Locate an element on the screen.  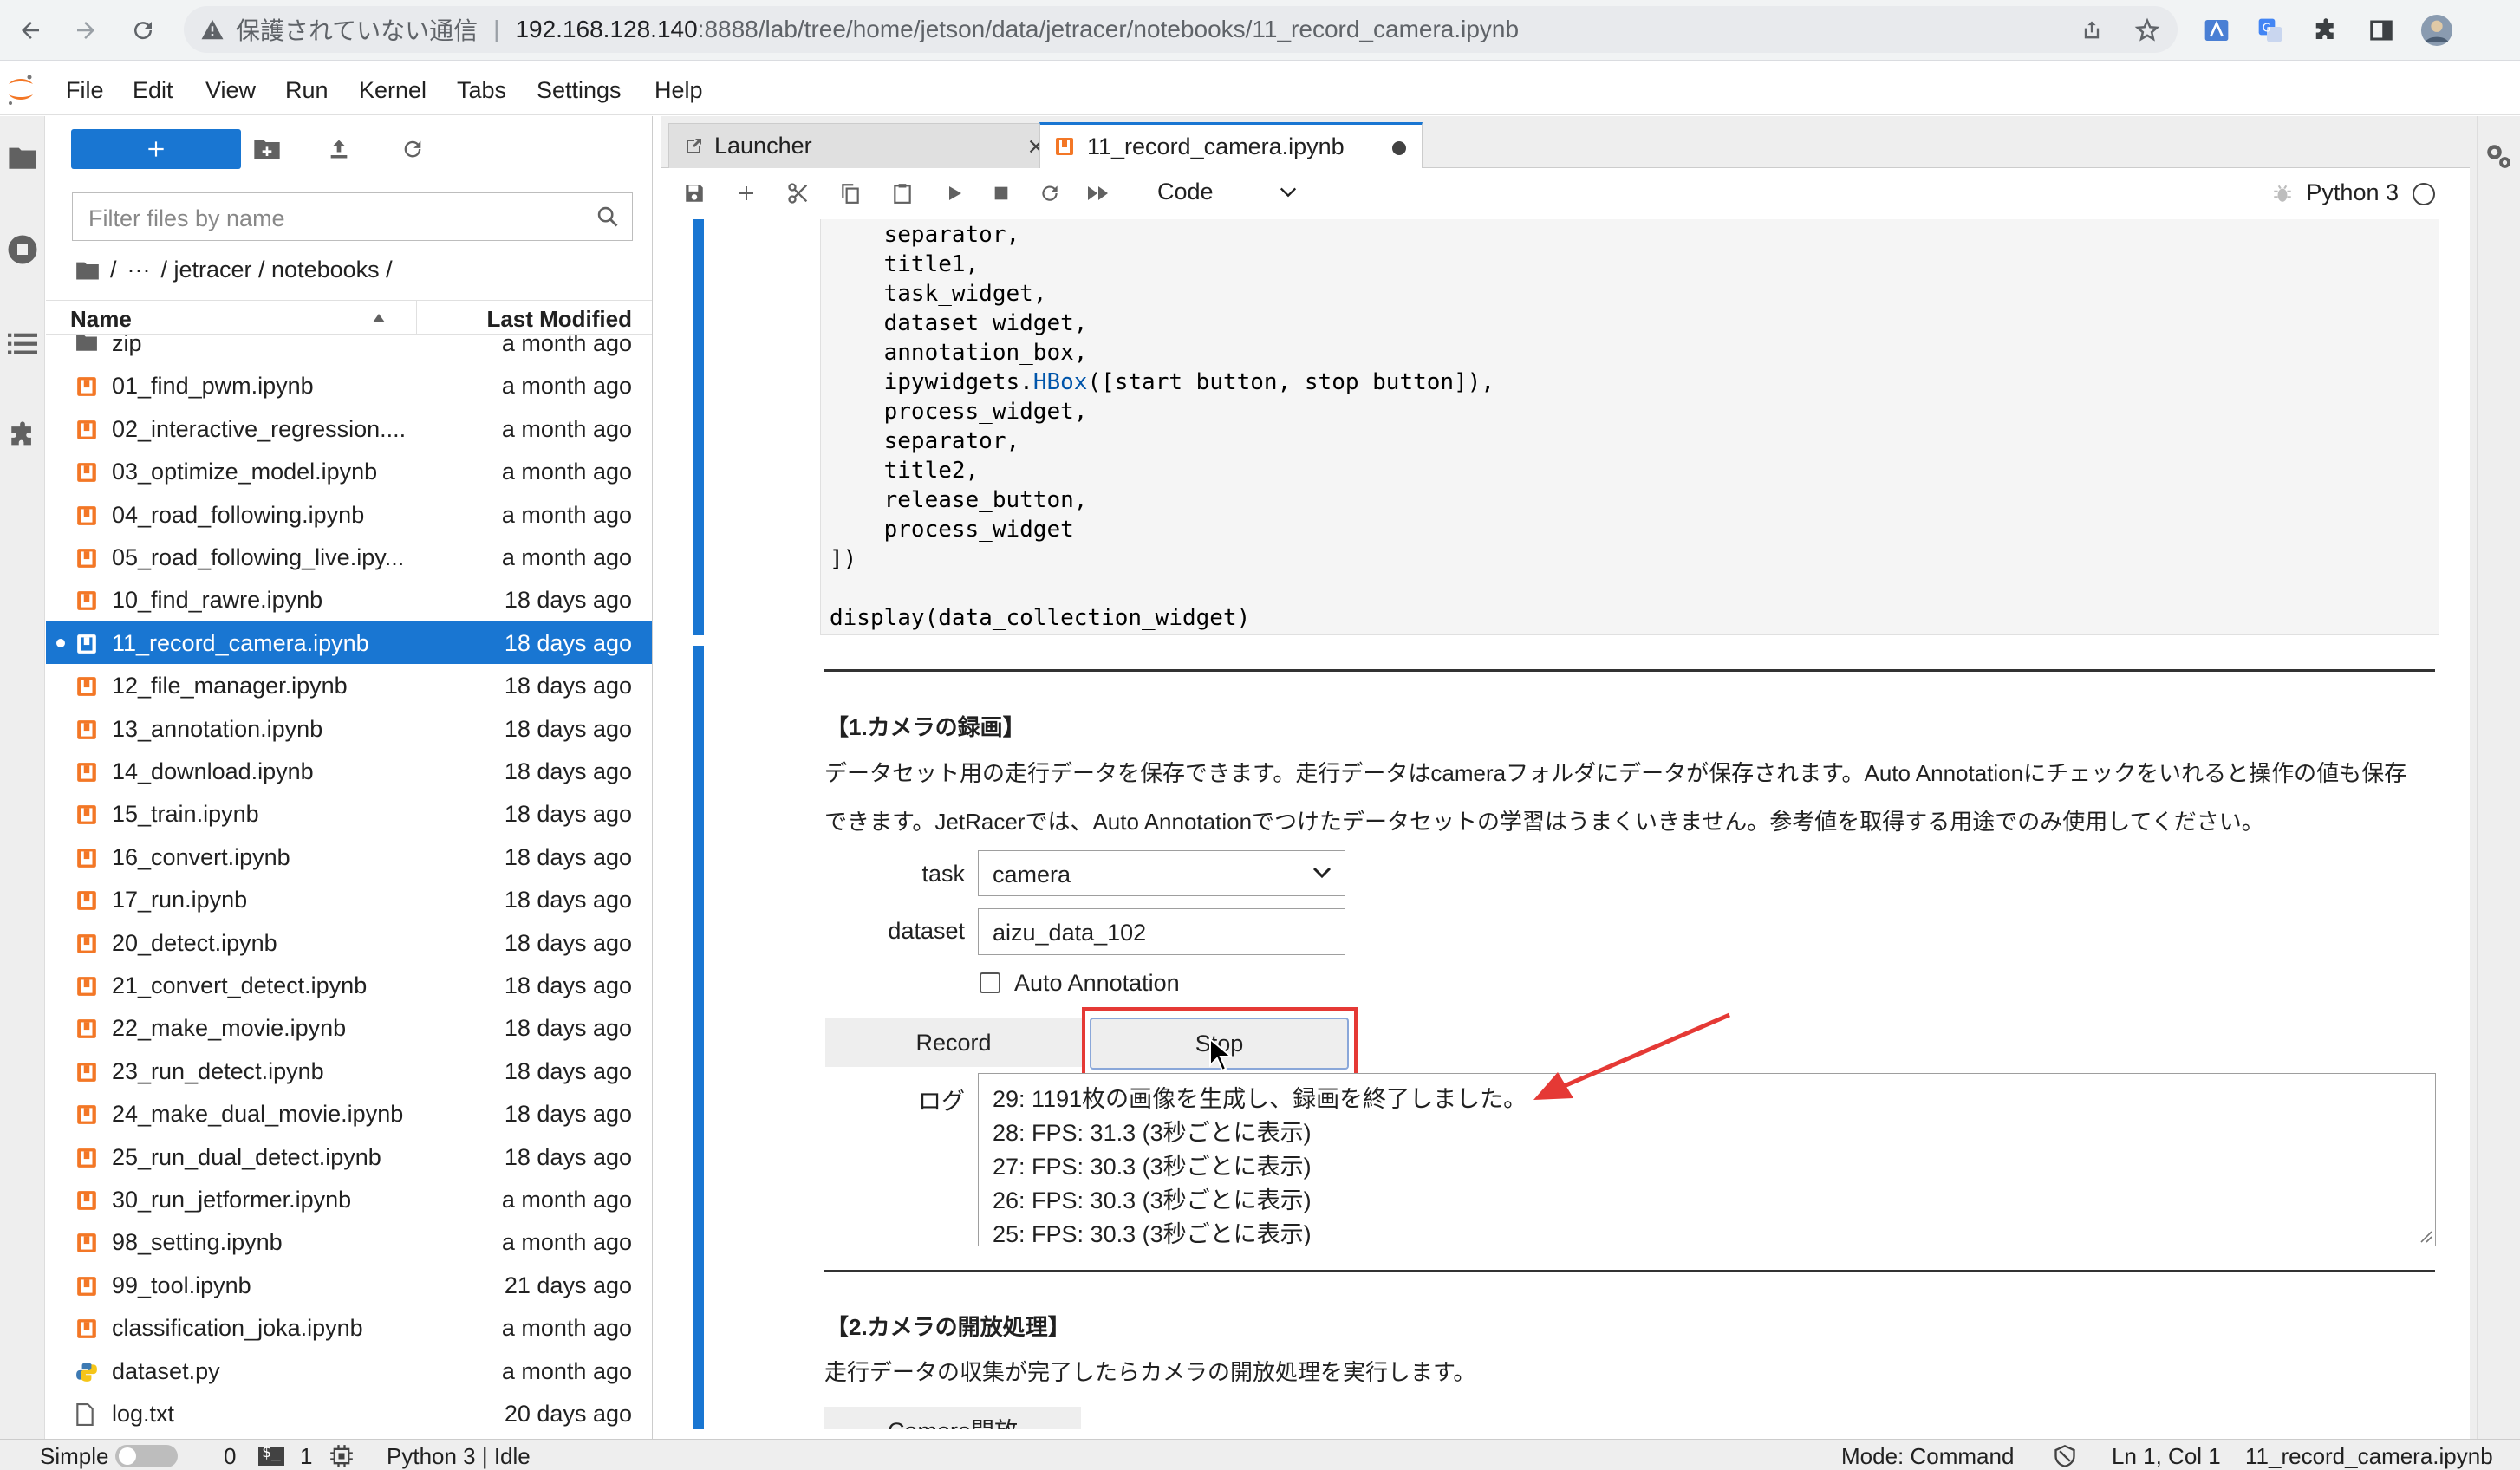
kernel-status: Python 3 | Idle is located at coordinates (459, 1456).